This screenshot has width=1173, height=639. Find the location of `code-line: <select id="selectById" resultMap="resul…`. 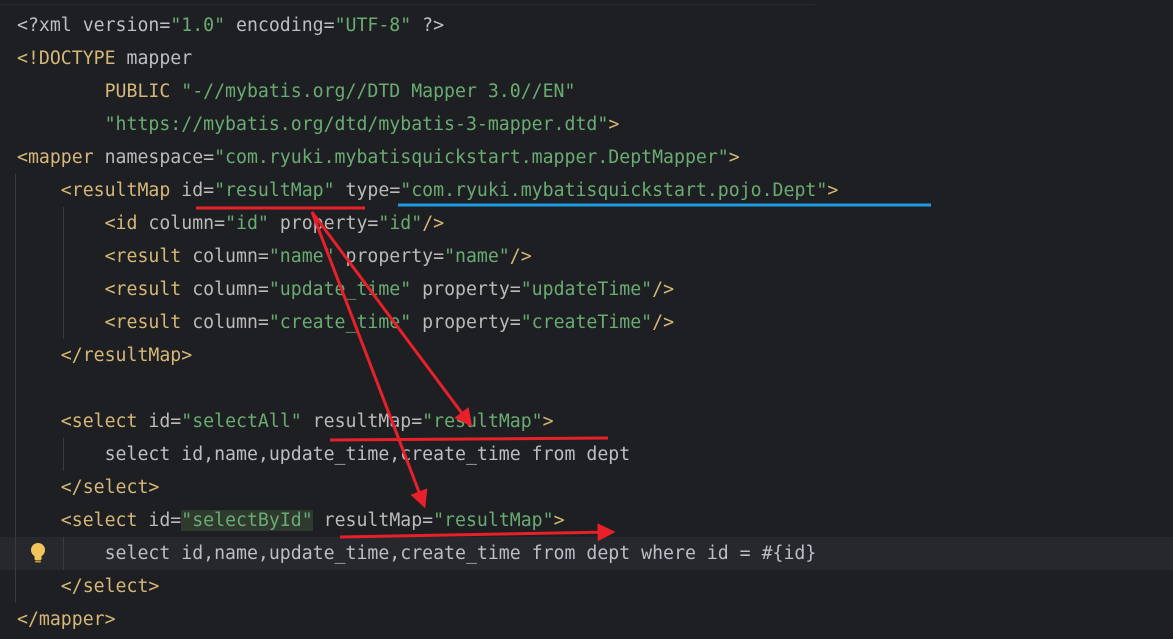

code-line: <select id="selectById" resultMap="resul… is located at coordinates (291, 520).